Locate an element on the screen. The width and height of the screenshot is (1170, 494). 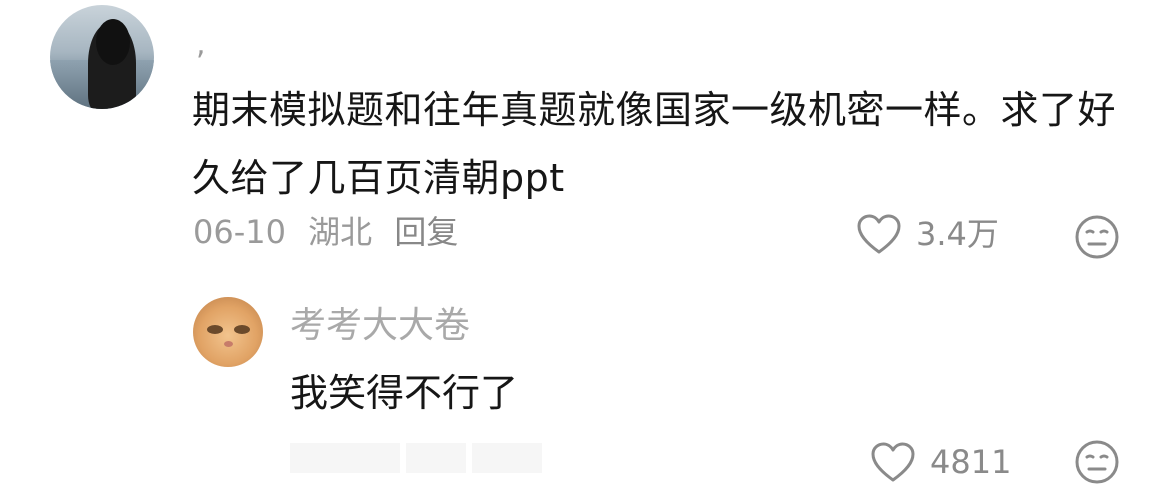
comment-meta: 06-10 湖北 回复 is located at coordinates (331, 232).